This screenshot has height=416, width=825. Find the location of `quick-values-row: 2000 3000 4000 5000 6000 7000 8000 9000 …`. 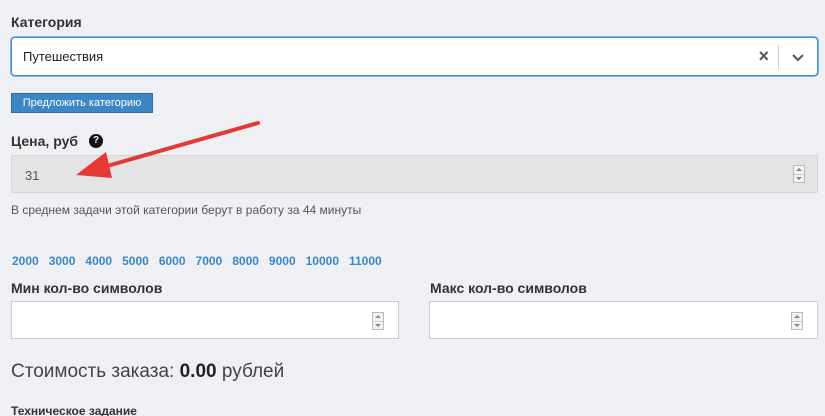

quick-values-row: 2000 3000 4000 5000 6000 7000 8000 9000 … is located at coordinates (202, 261).